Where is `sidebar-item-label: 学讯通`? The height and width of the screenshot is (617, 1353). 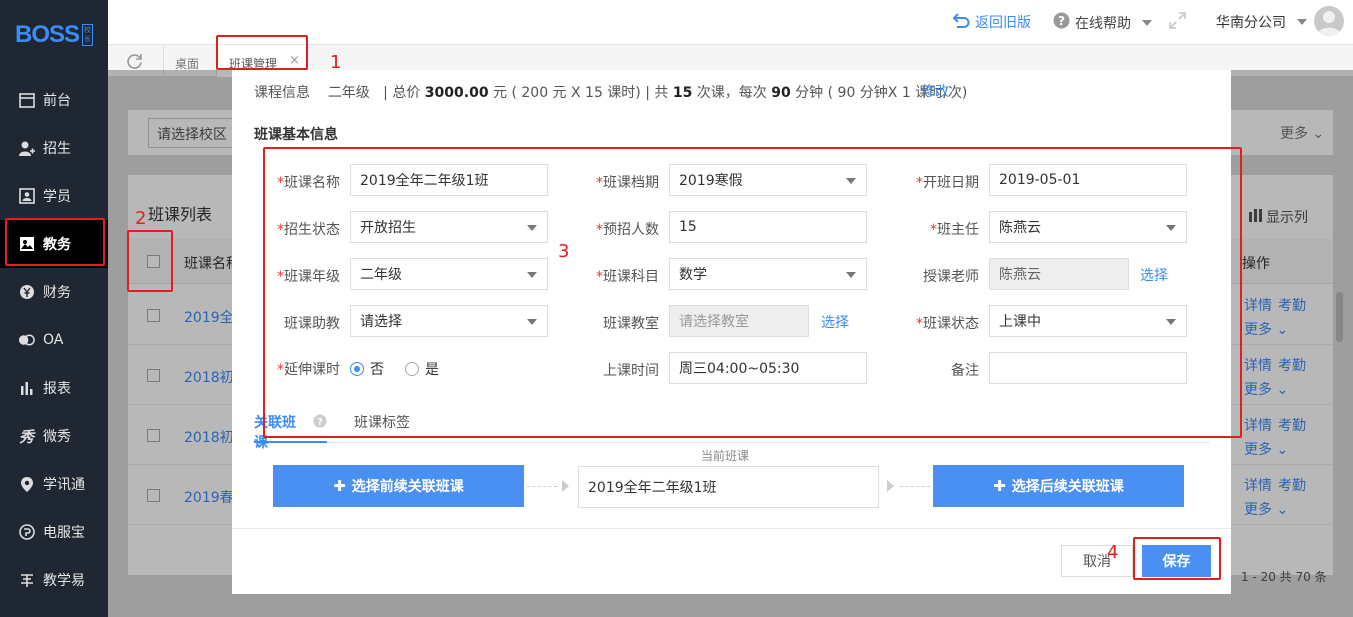
sidebar-item-label: 学讯通 is located at coordinates (64, 485).